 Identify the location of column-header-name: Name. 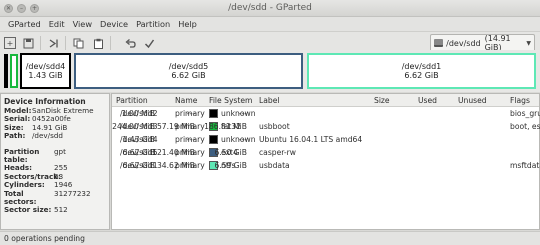
(186, 100).